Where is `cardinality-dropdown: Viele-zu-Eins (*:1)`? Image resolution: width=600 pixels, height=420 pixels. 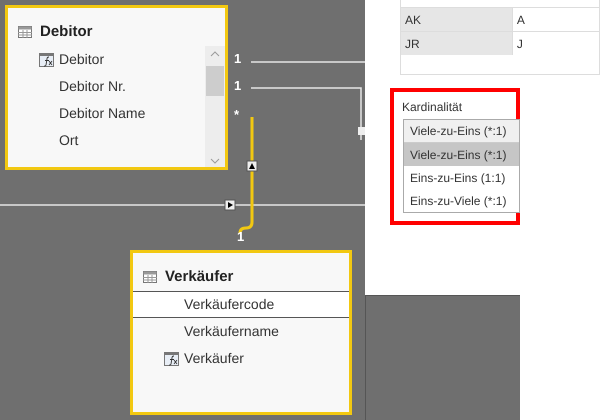
cardinality-dropdown: Viele-zu-Eins (*:1) is located at coordinates (461, 131).